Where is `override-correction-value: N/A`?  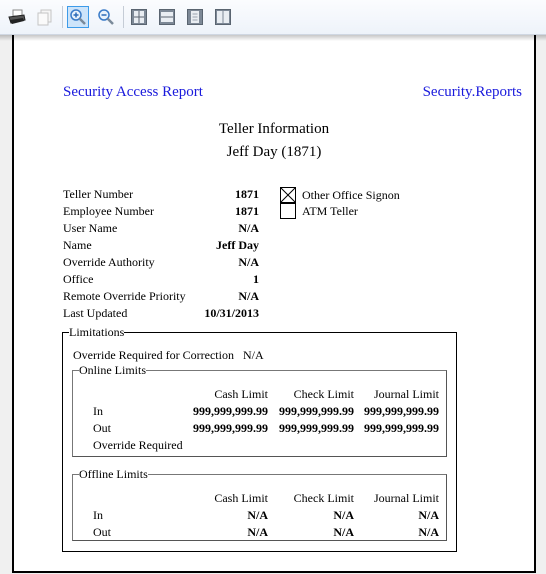 override-correction-value: N/A is located at coordinates (253, 355).